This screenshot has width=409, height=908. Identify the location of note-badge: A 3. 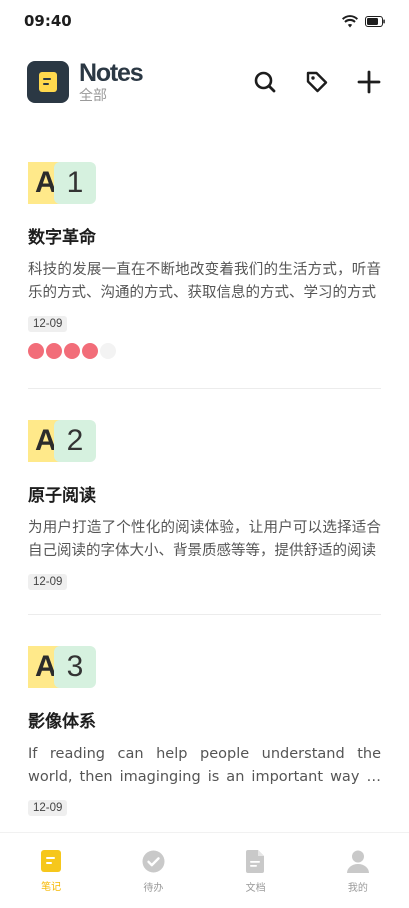
(63, 667).